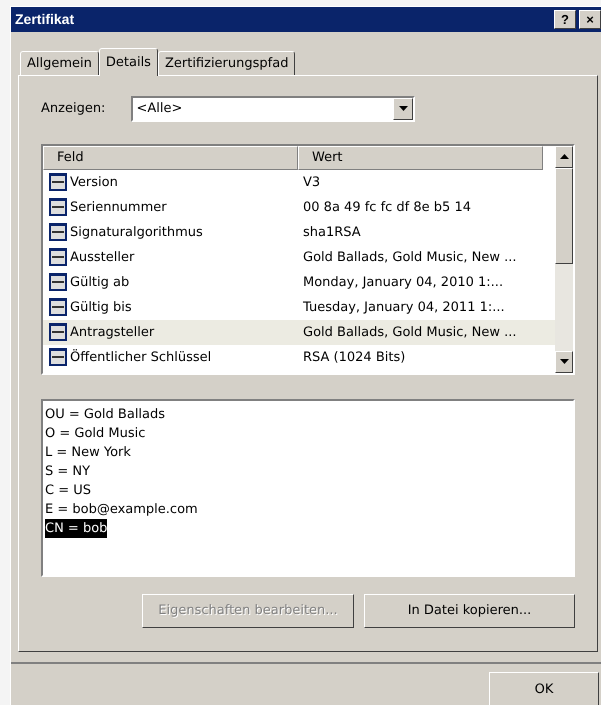 The width and height of the screenshot is (601, 705). I want to click on detail-line: C = US, so click(68, 491).